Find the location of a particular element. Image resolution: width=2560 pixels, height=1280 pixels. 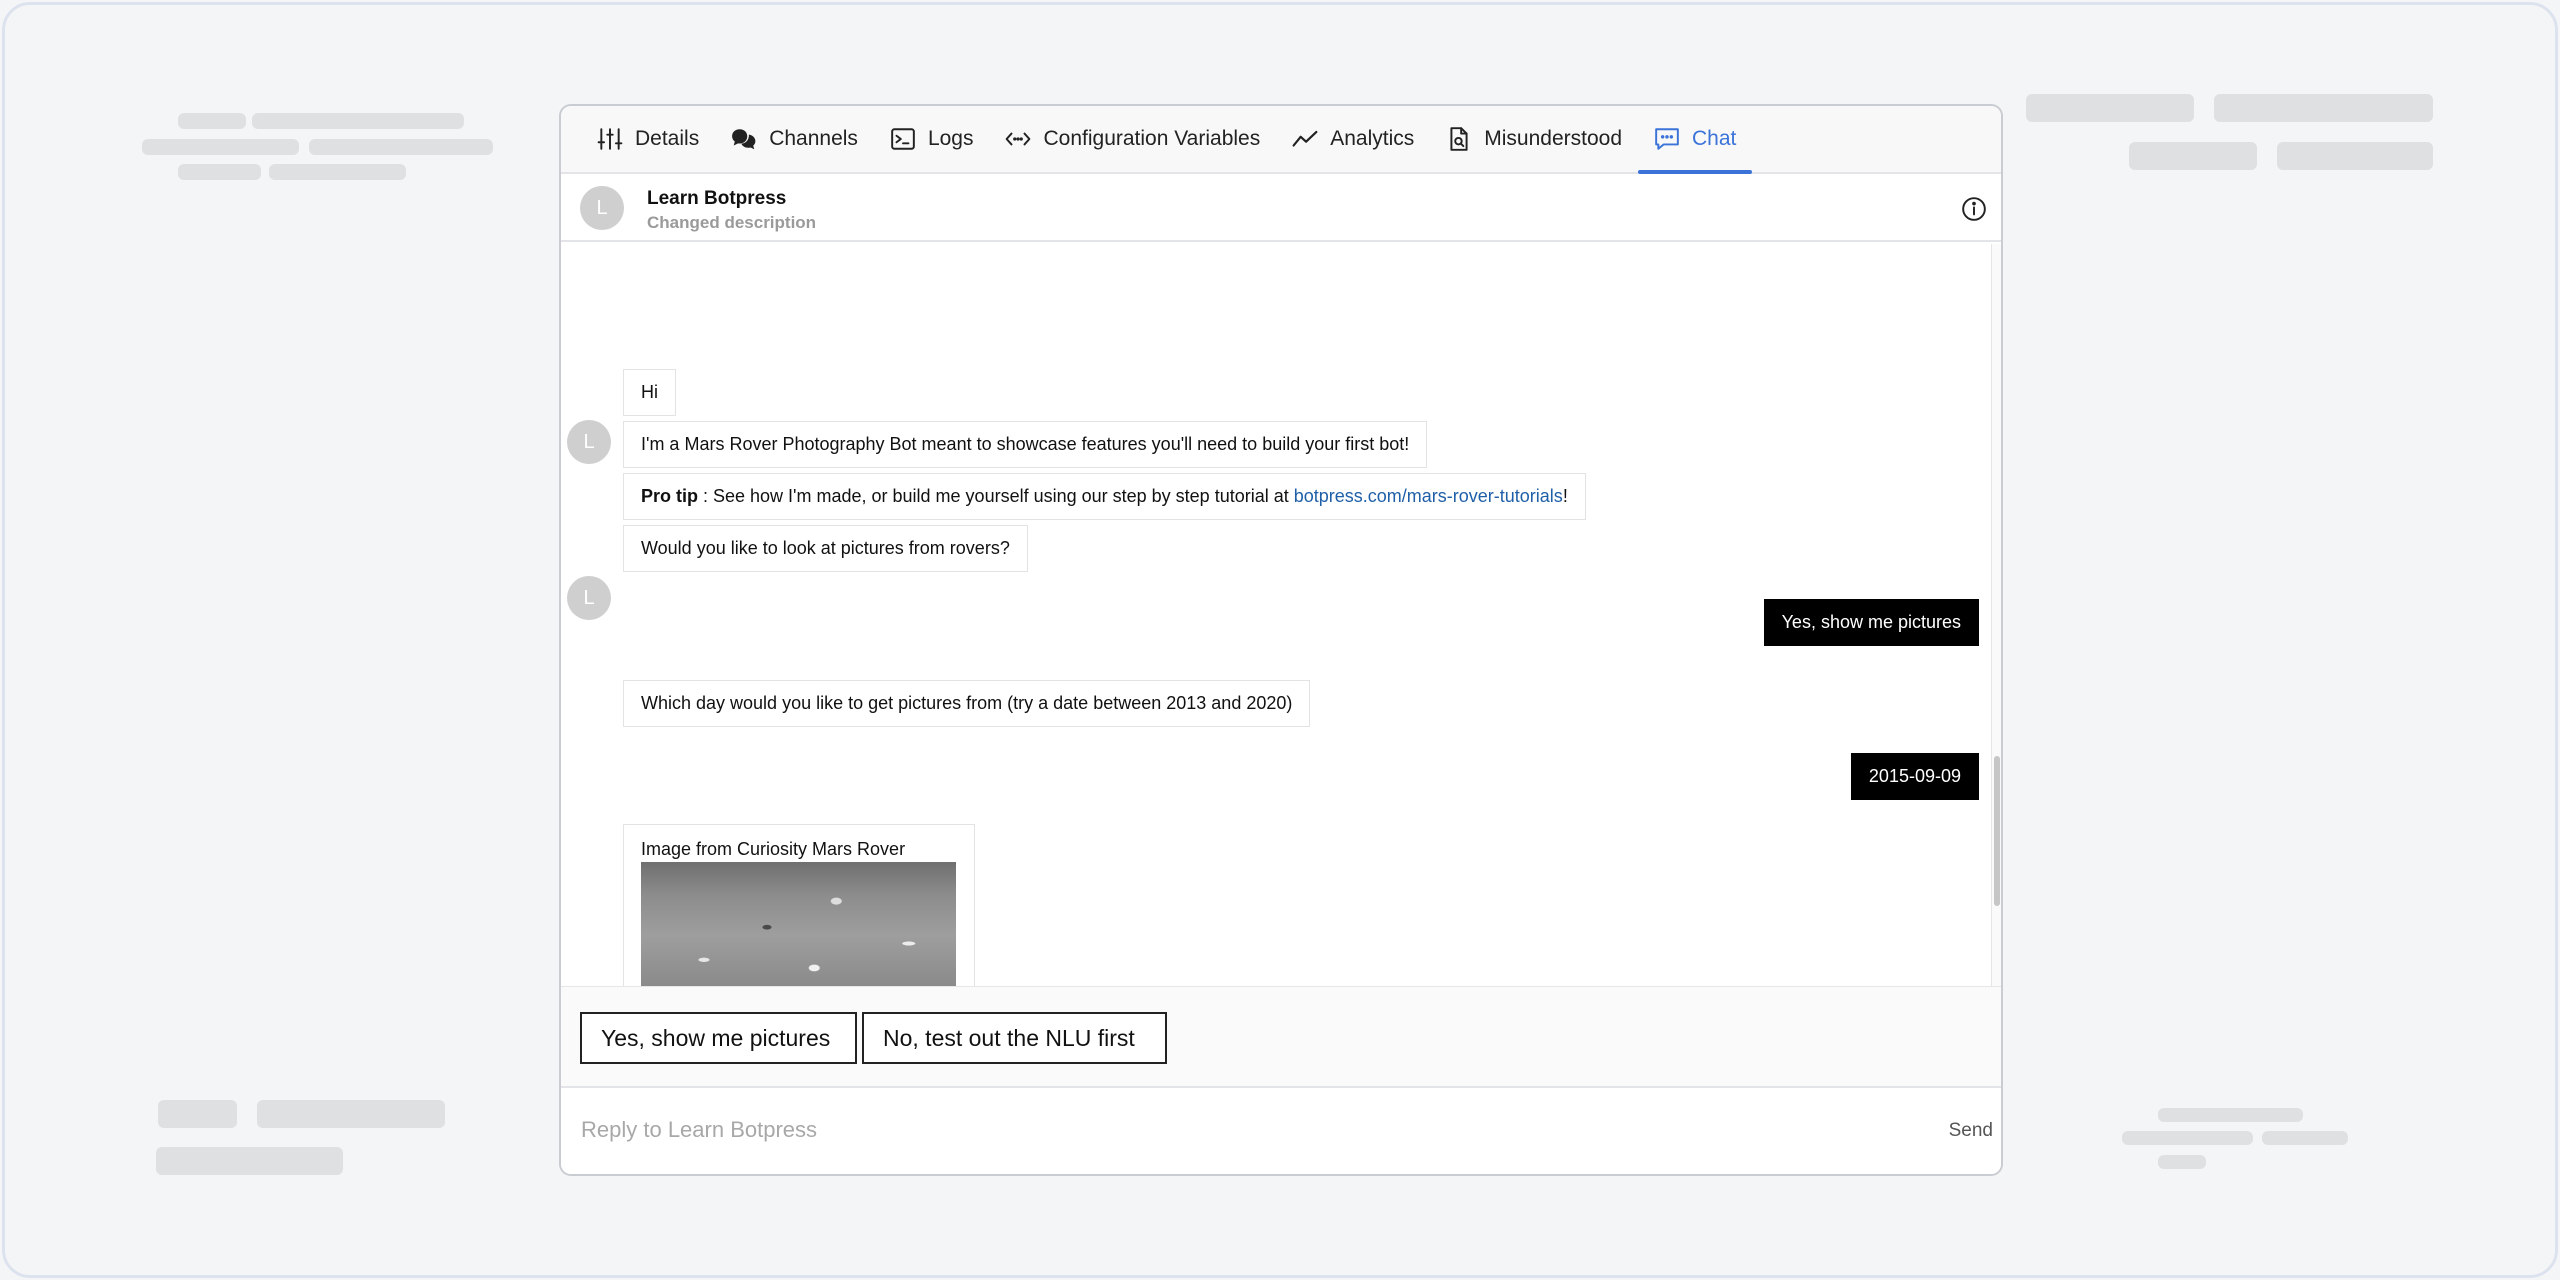

document-search-icon is located at coordinates (1459, 139).